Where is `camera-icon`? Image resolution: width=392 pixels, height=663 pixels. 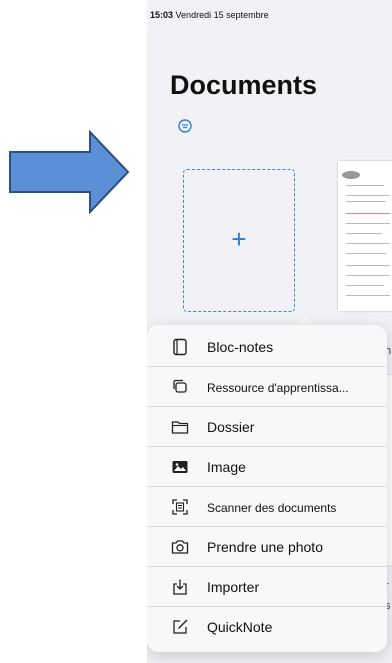 camera-icon is located at coordinates (180, 547).